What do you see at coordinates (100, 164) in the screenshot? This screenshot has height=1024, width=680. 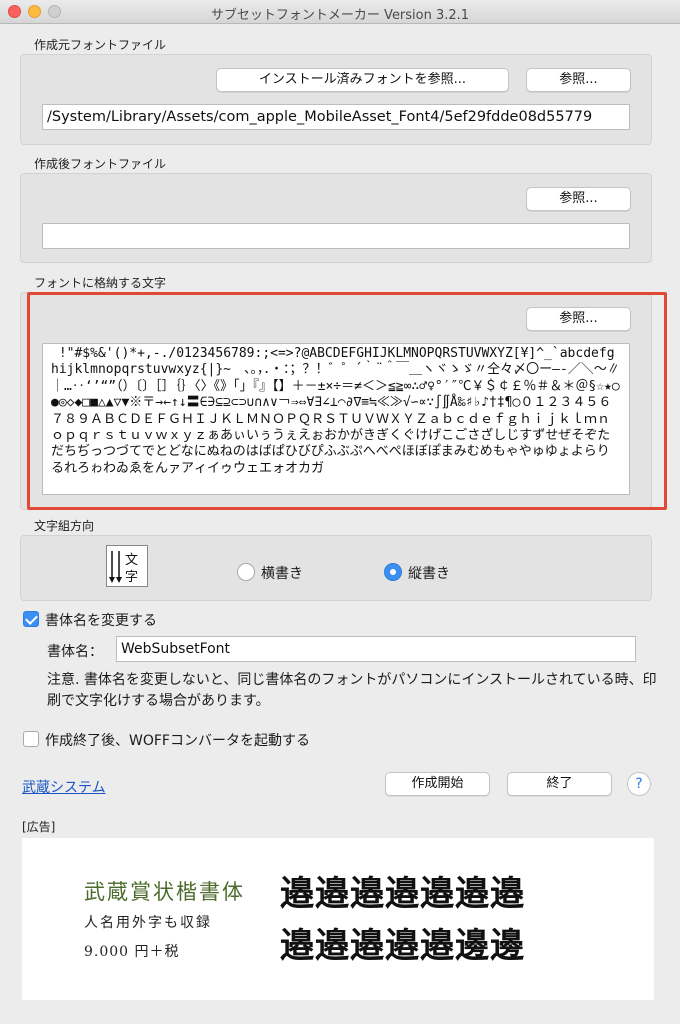 I see `output-font-label: 作成後フォントファイル` at bounding box center [100, 164].